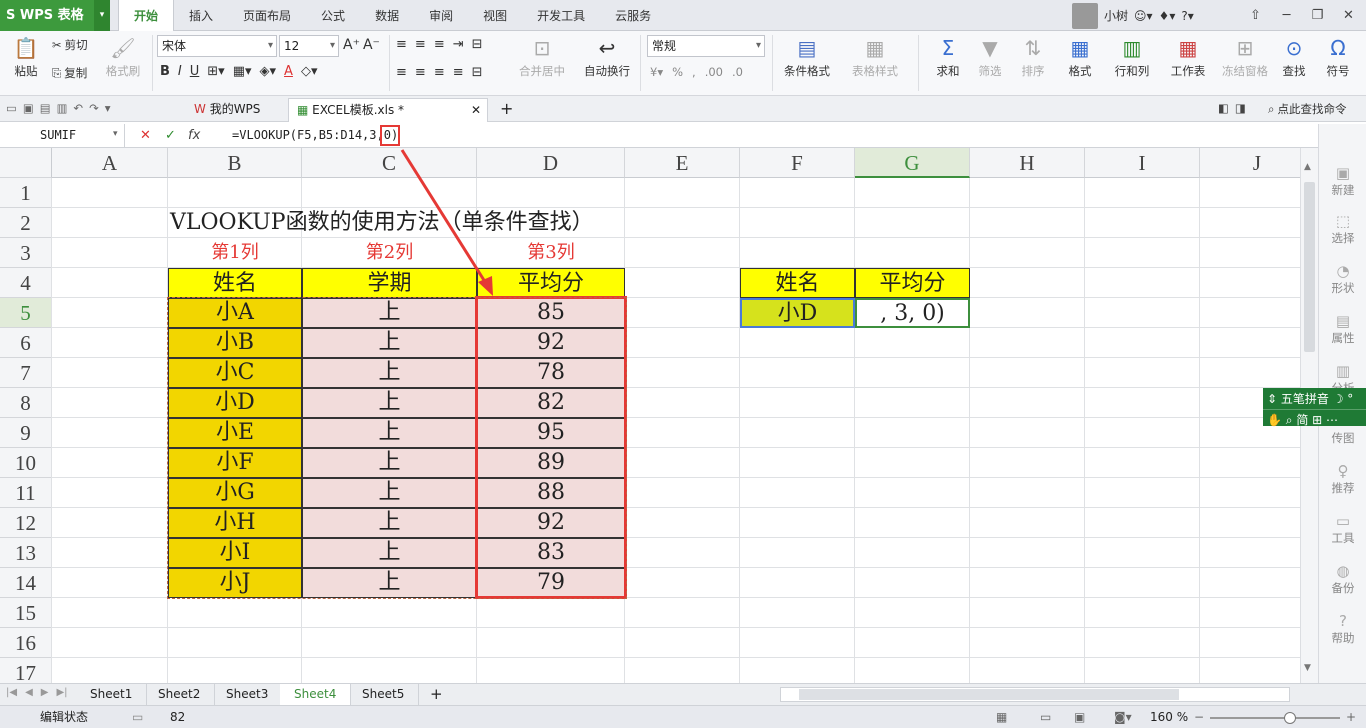 Image resolution: width=1366 pixels, height=728 pixels. What do you see at coordinates (706, 46) in the screenshot?
I see `number-format-select: 常规` at bounding box center [706, 46].